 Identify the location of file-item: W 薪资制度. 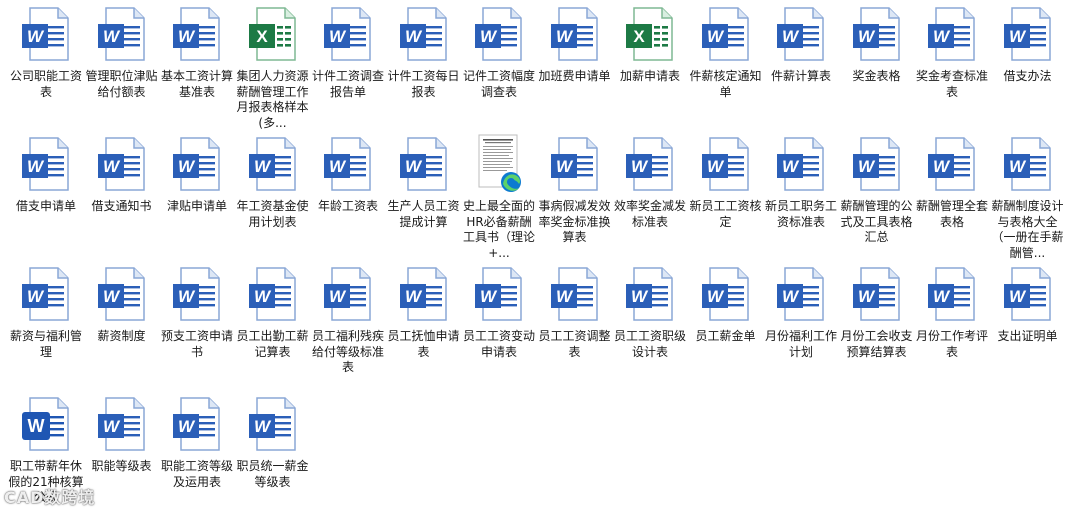
(122, 304).